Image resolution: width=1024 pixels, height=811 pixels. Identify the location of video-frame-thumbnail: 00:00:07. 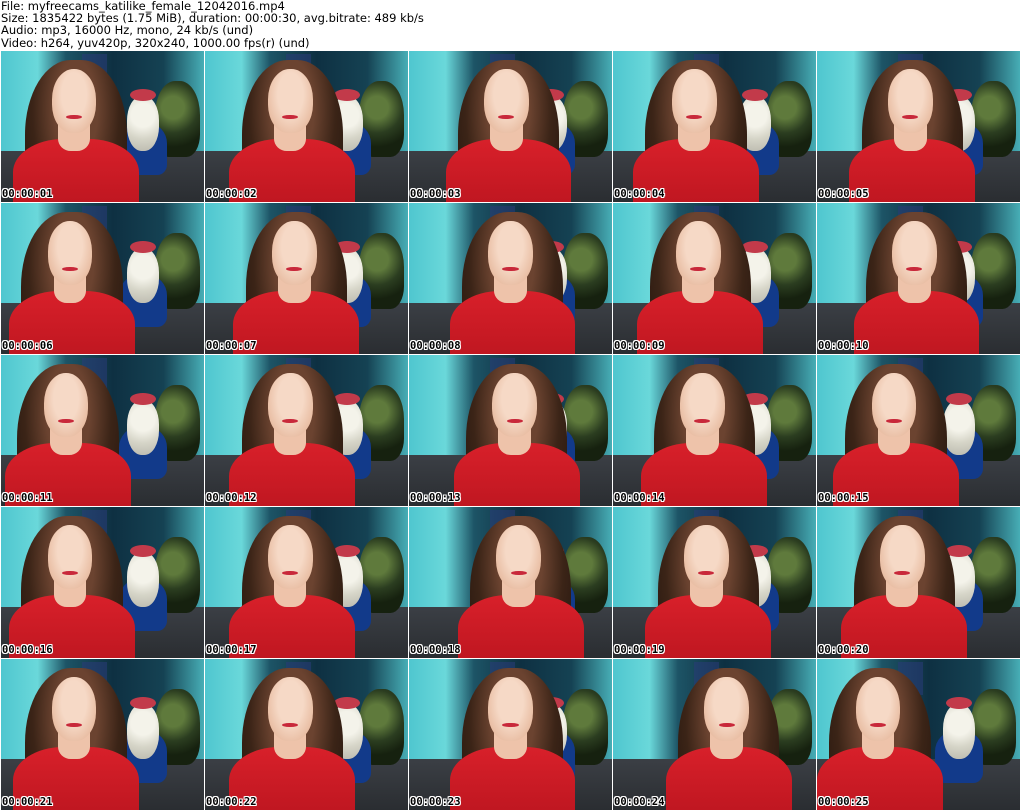
(306, 278).